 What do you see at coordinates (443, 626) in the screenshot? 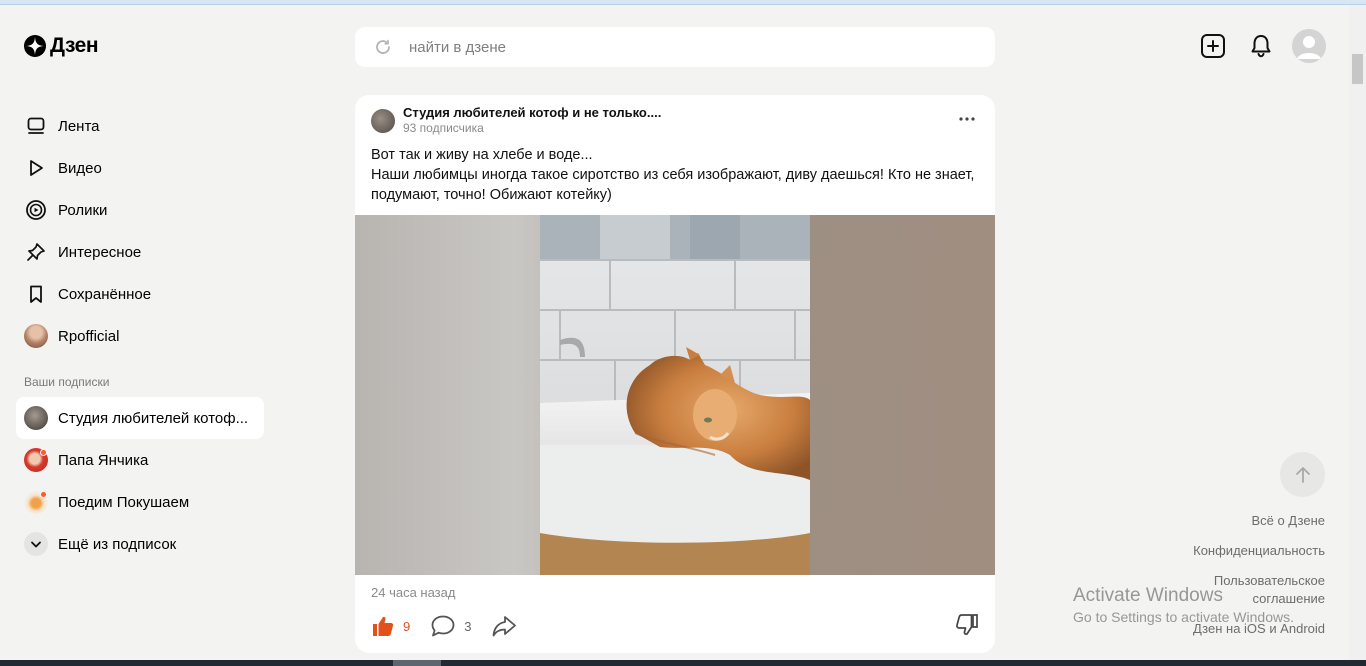
I see `comment-icon` at bounding box center [443, 626].